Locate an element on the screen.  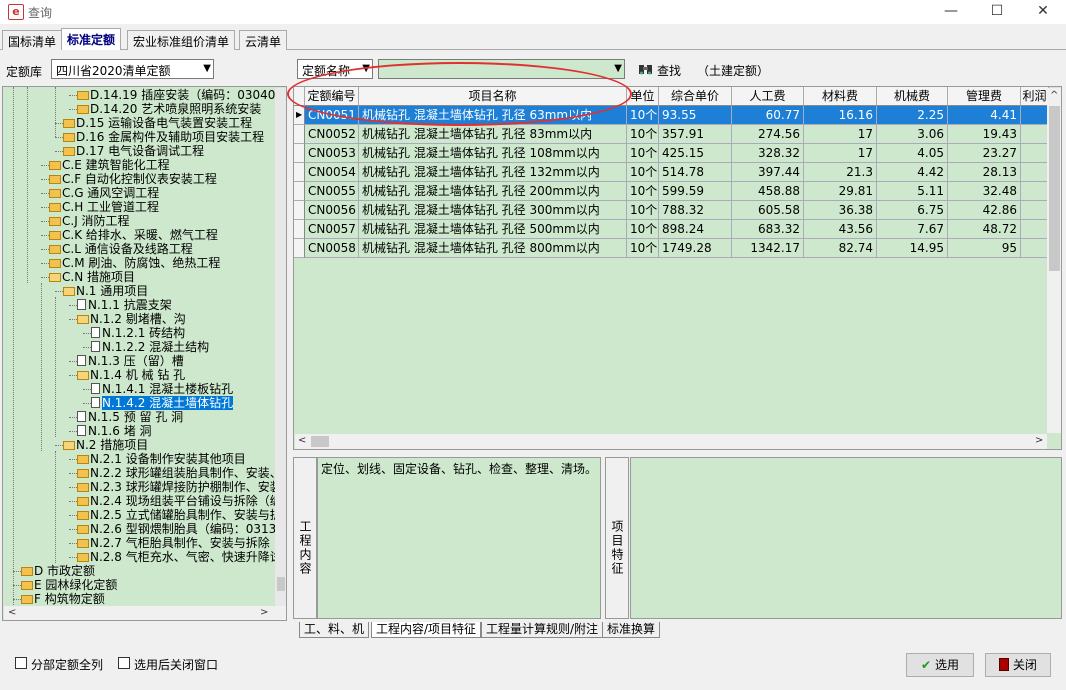
table-cell: 48.72 is located at coordinates (984, 229).